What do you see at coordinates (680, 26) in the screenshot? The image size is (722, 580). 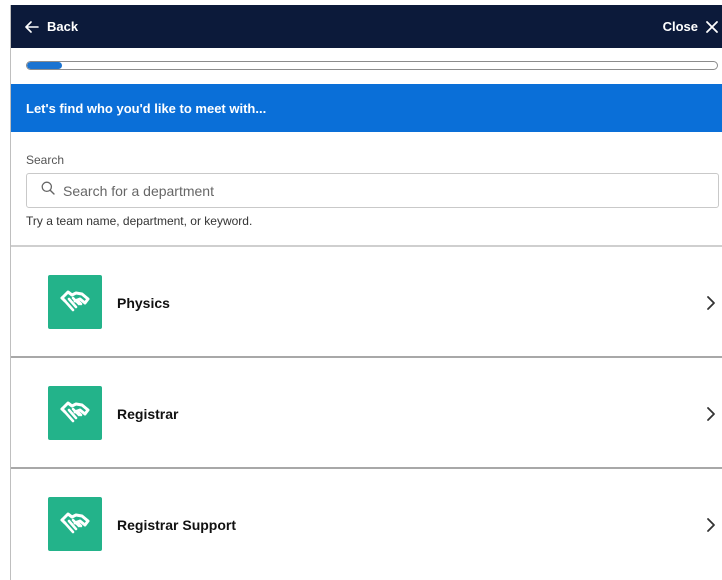 I see `close-label: Close` at bounding box center [680, 26].